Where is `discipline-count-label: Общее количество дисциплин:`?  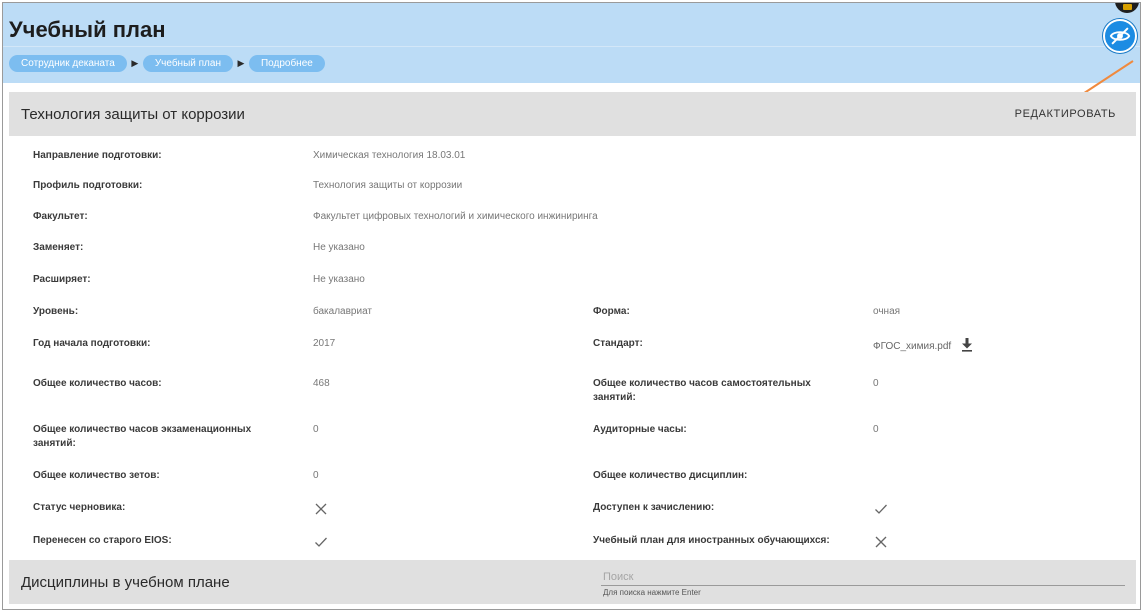 discipline-count-label: Общее количество дисциплин: is located at coordinates (670, 475).